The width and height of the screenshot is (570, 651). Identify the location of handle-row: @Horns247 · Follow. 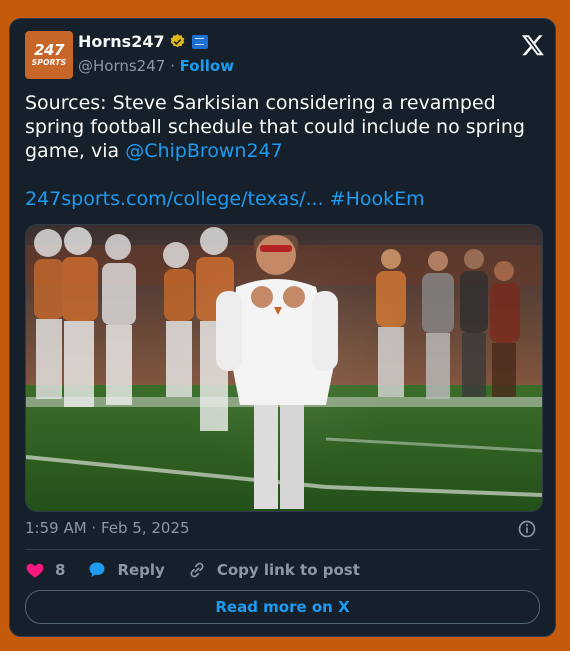
(156, 66).